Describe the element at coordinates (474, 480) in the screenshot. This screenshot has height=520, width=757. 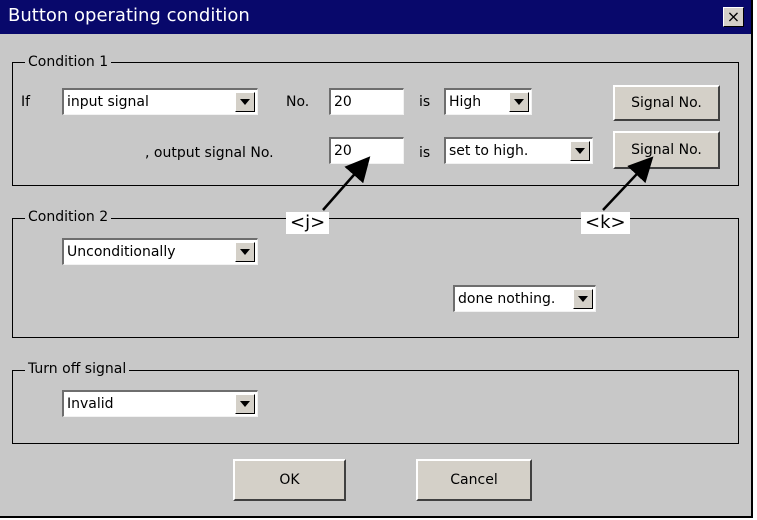
I see `cancel-button: Cancel` at that location.